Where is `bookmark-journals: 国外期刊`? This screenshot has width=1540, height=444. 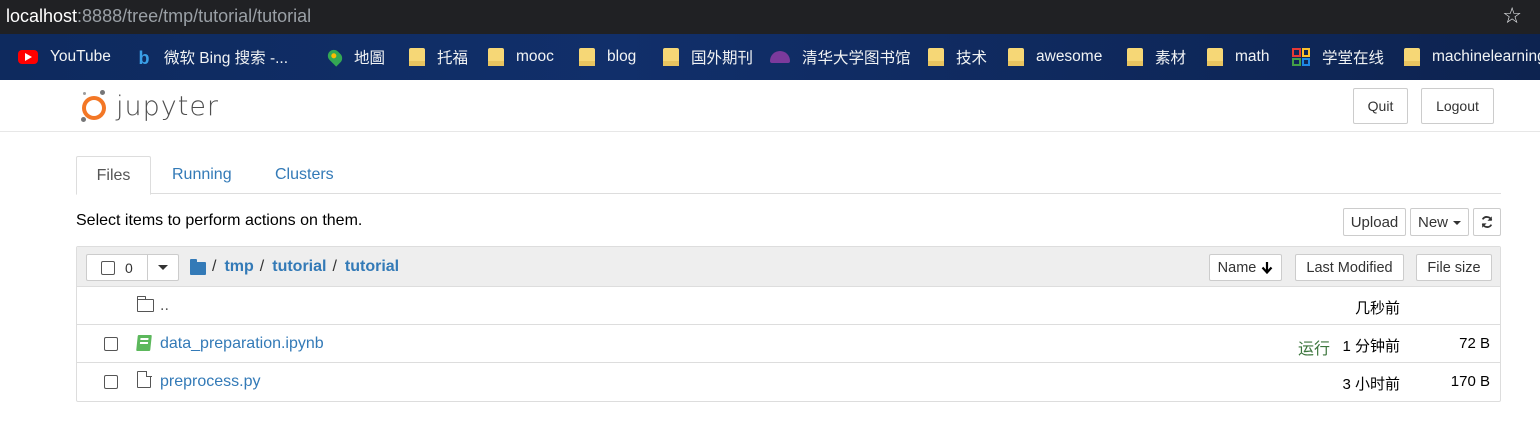
bookmark-journals: 国外期刊 is located at coordinates (708, 57).